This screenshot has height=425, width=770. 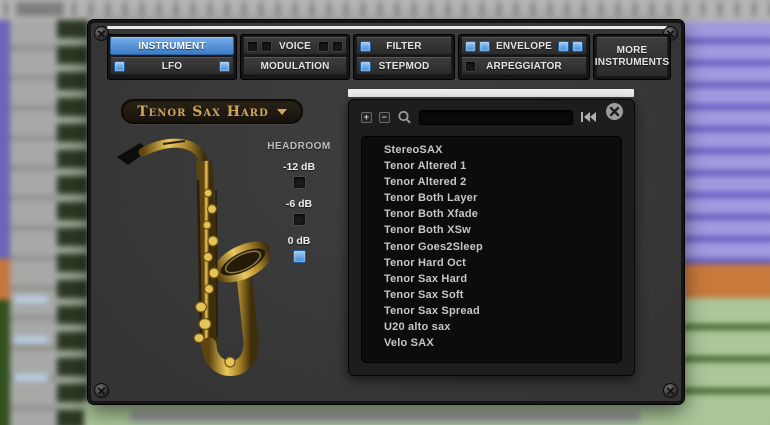 What do you see at coordinates (614, 114) in the screenshot?
I see `close-icon` at bounding box center [614, 114].